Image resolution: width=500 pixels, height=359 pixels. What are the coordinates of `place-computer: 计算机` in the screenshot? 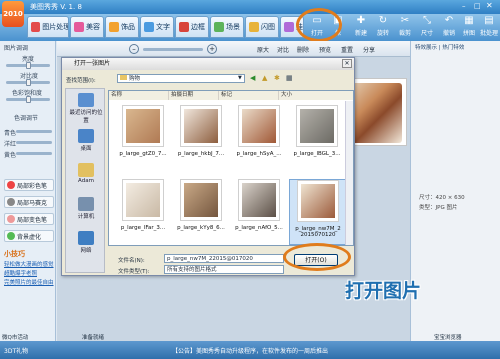 It's located at (86, 212).